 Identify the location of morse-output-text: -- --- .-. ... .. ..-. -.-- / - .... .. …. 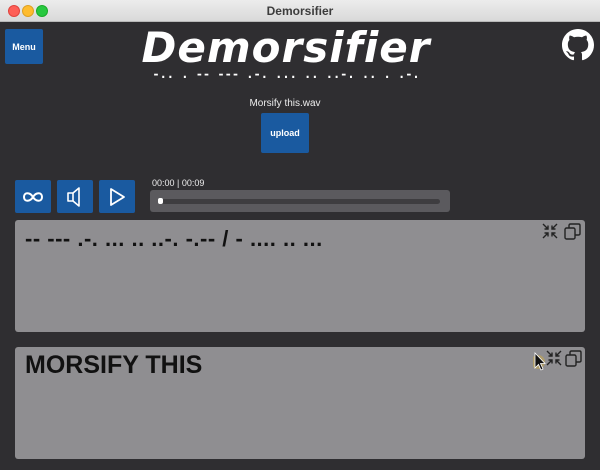
(174, 238).